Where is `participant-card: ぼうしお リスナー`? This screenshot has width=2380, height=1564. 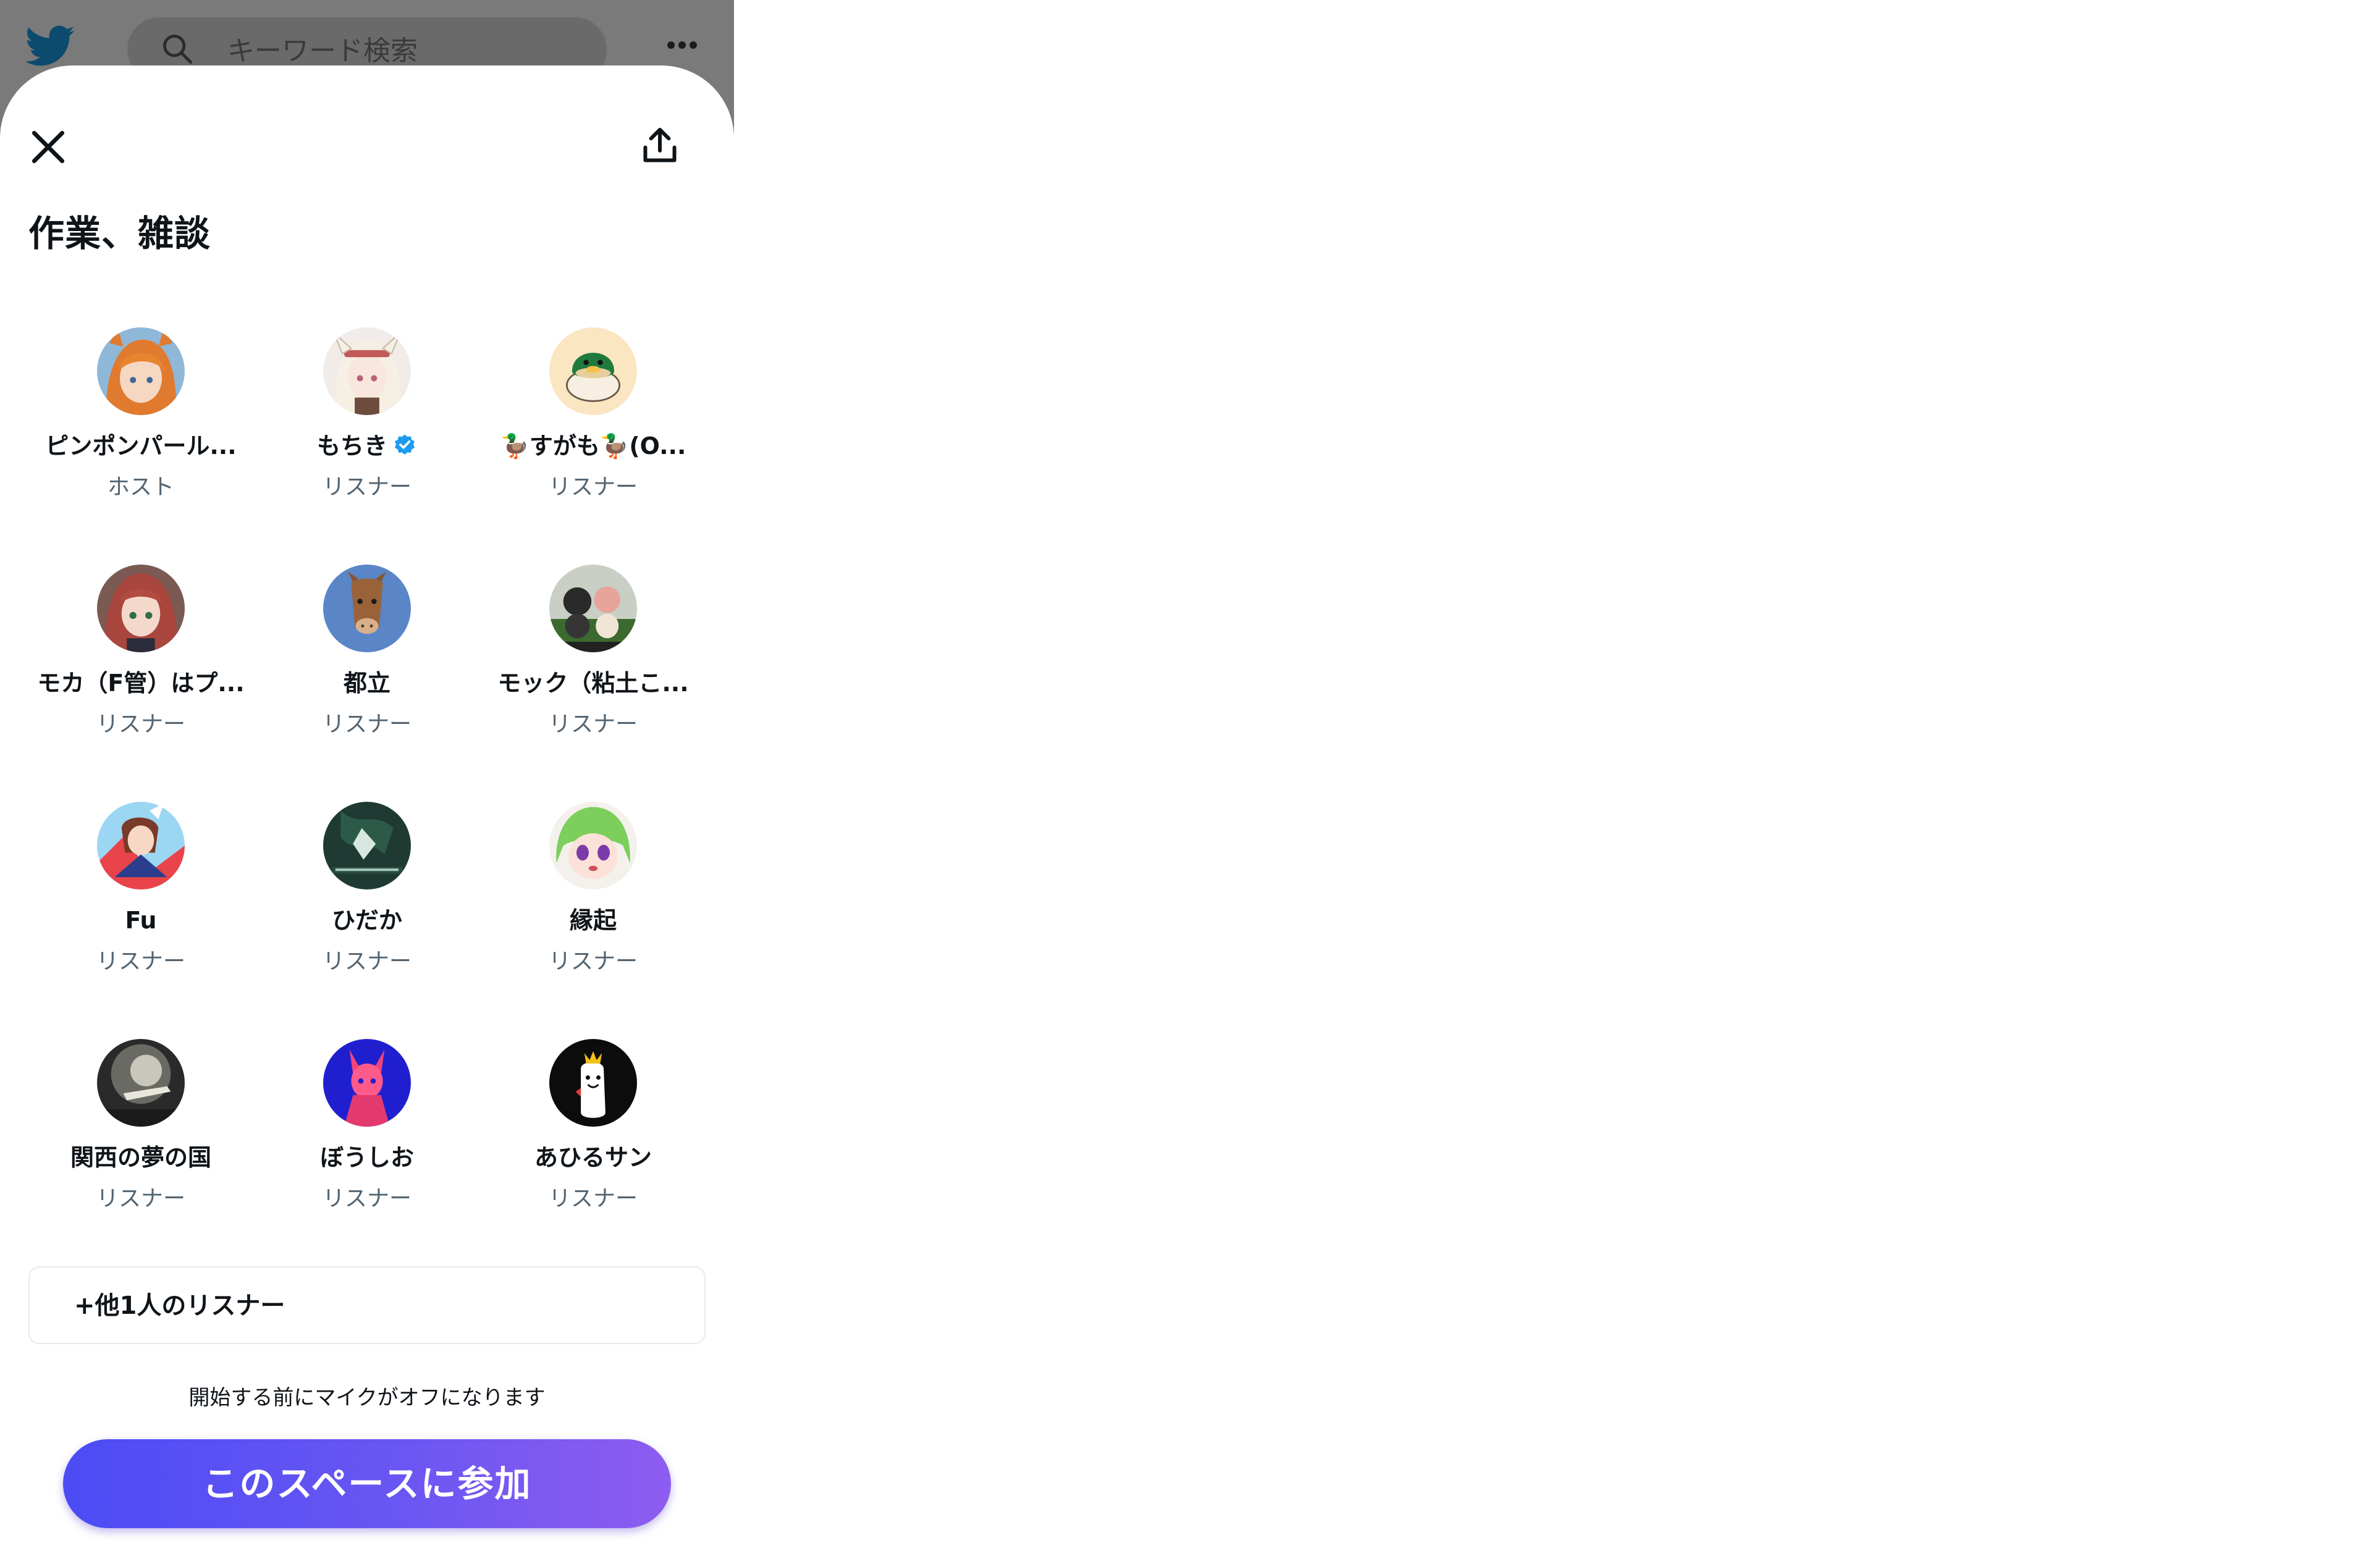
participant-card: ぼうしお リスナー is located at coordinates (367, 1157).